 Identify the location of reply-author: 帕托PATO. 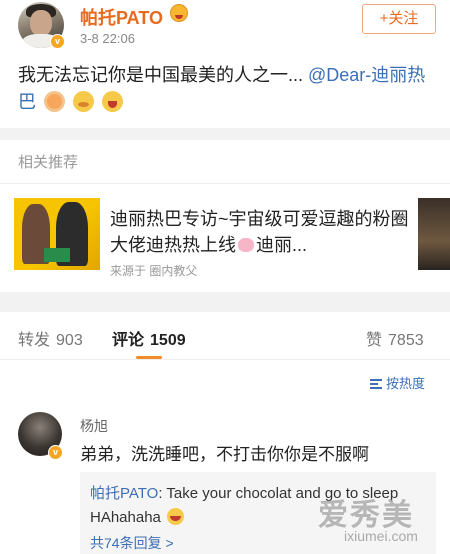
(124, 493).